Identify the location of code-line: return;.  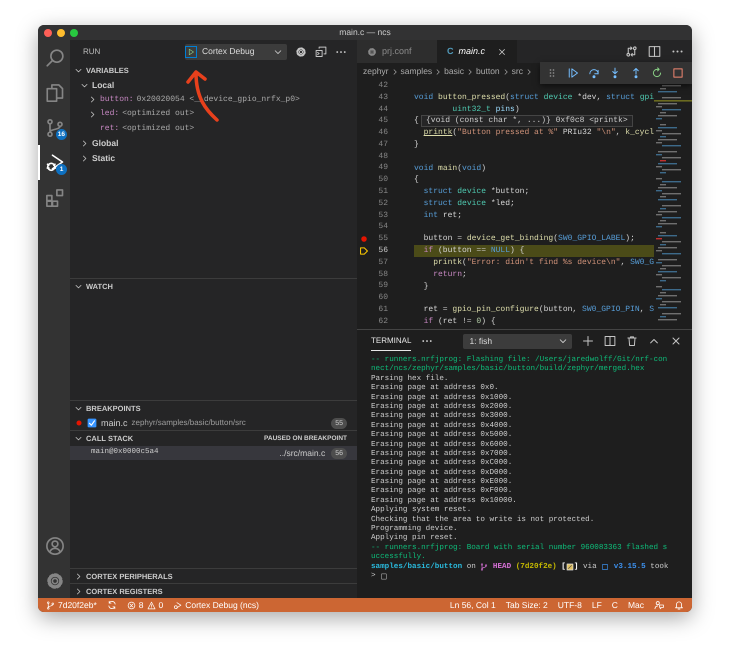
(449, 274).